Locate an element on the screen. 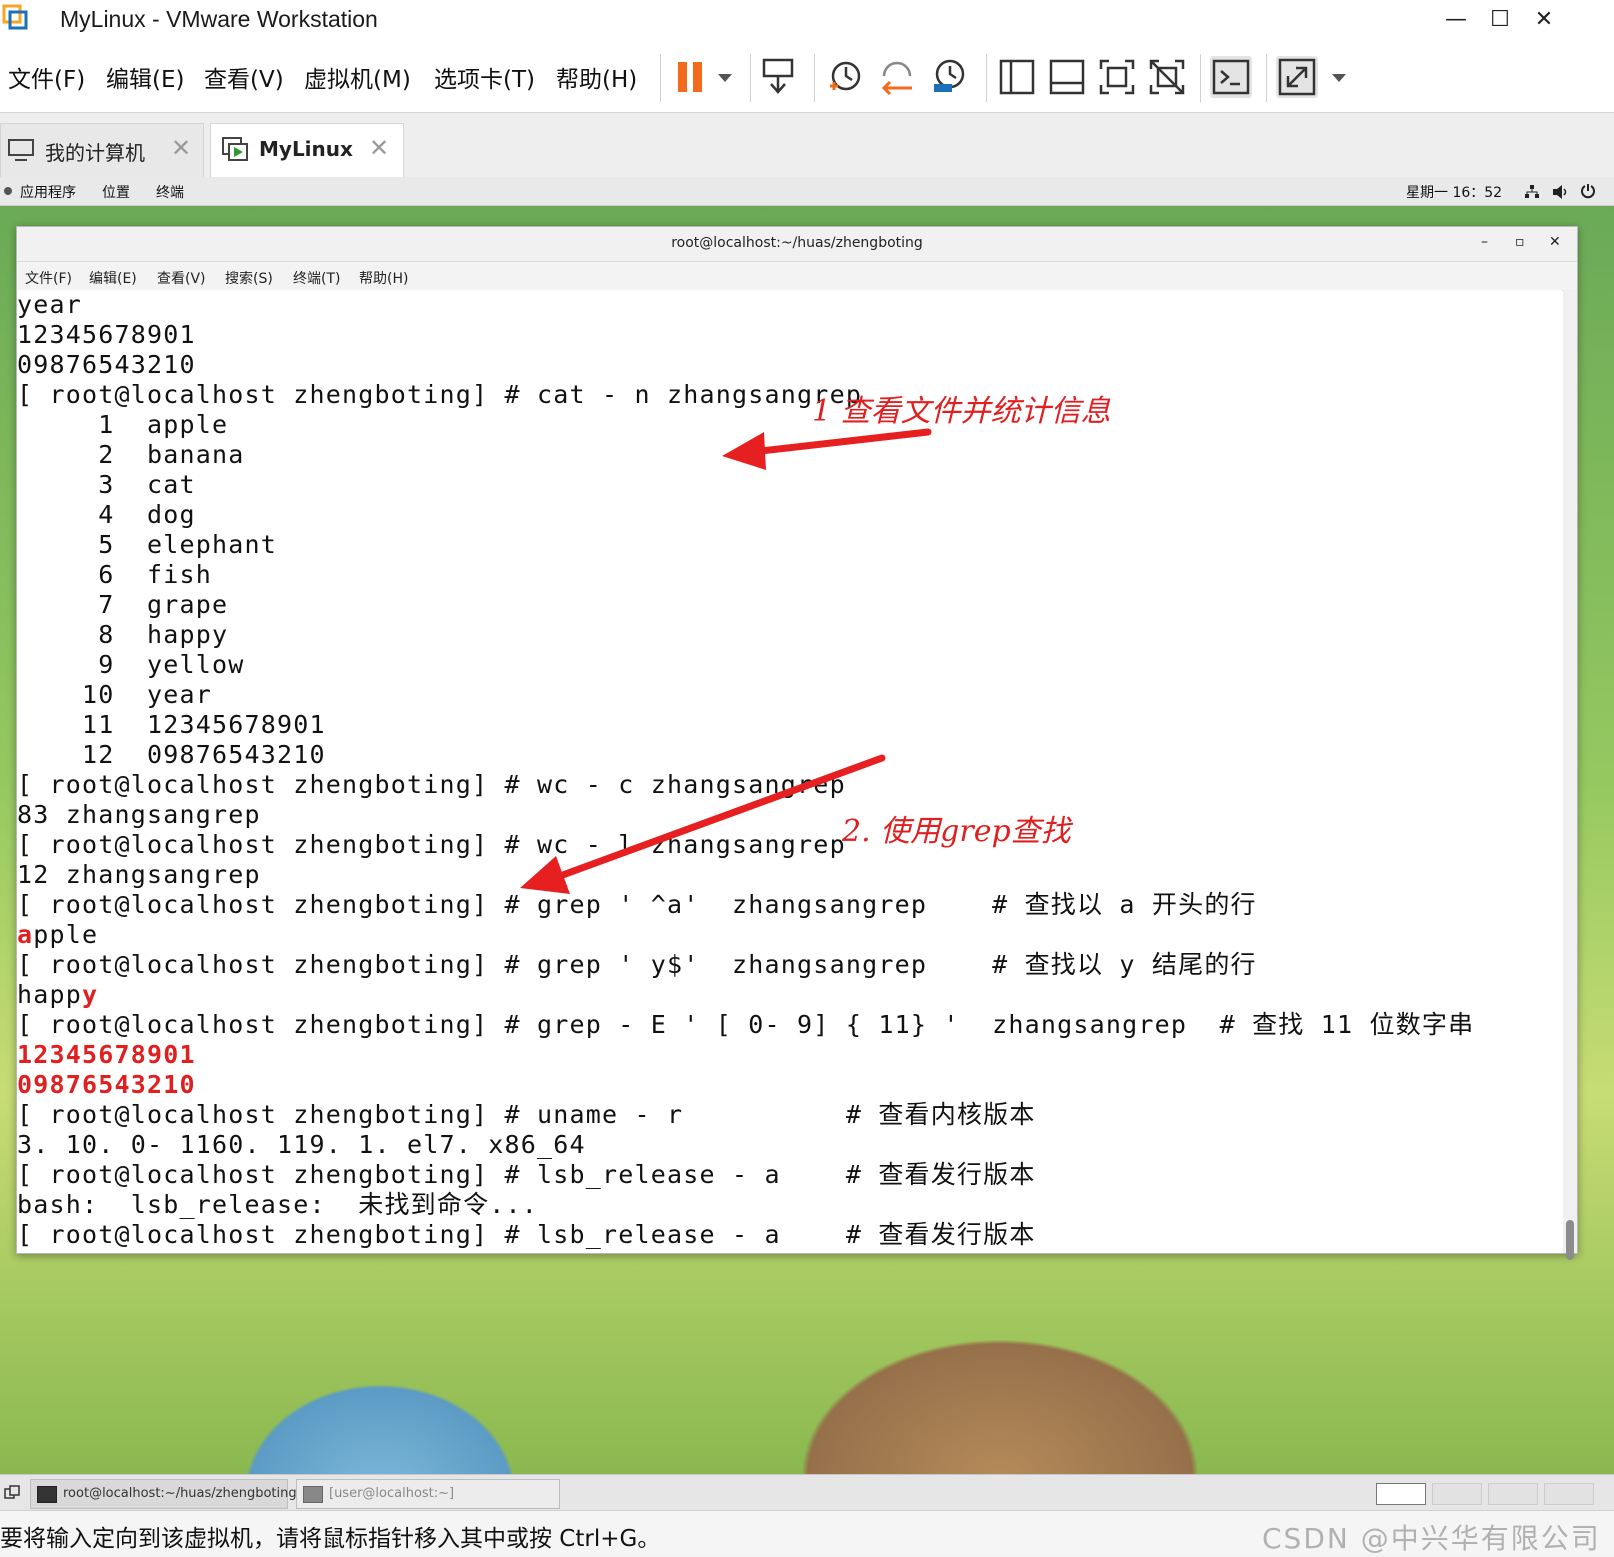 The width and height of the screenshot is (1614, 1557). unity-icon is located at coordinates (1167, 77).